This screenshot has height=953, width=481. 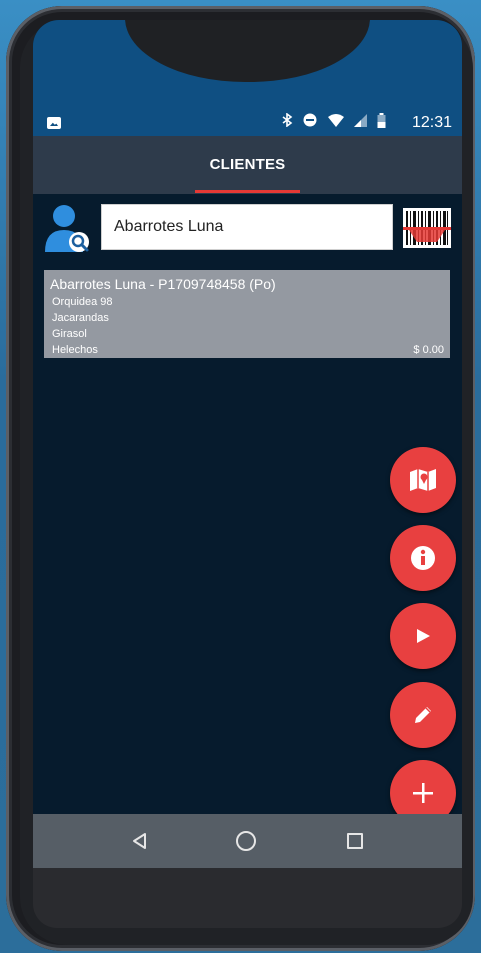 What do you see at coordinates (360, 120) in the screenshot?
I see `signal-icon` at bounding box center [360, 120].